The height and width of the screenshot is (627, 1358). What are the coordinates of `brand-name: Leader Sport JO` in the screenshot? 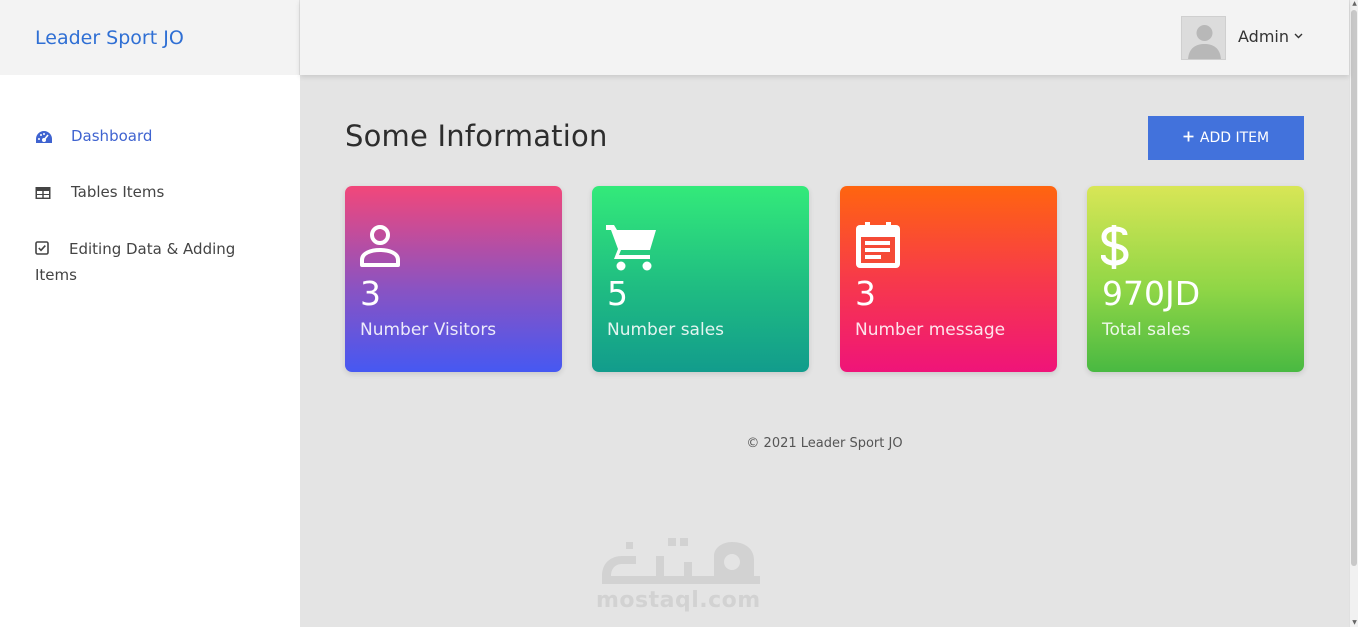 It's located at (109, 38).